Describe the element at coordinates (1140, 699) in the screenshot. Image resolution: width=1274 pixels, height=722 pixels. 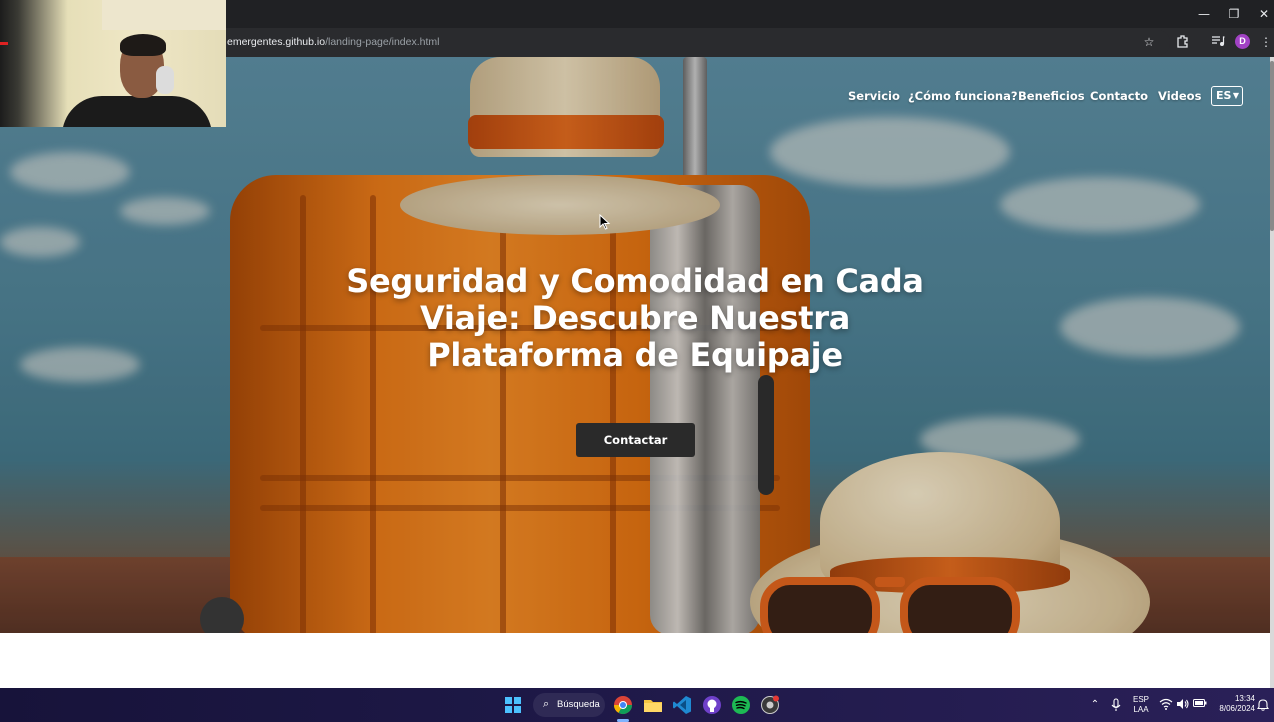
I see `input-language-line1: ESP` at that location.